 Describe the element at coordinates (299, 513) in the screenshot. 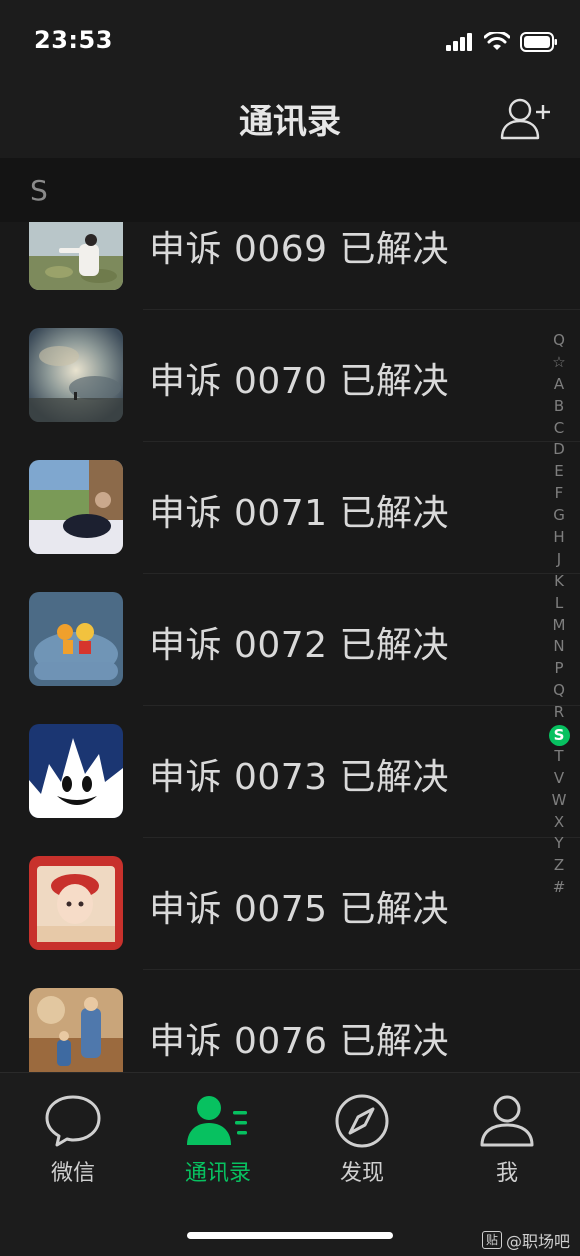

I see `contact-name: 申诉 0071 已解决` at that location.